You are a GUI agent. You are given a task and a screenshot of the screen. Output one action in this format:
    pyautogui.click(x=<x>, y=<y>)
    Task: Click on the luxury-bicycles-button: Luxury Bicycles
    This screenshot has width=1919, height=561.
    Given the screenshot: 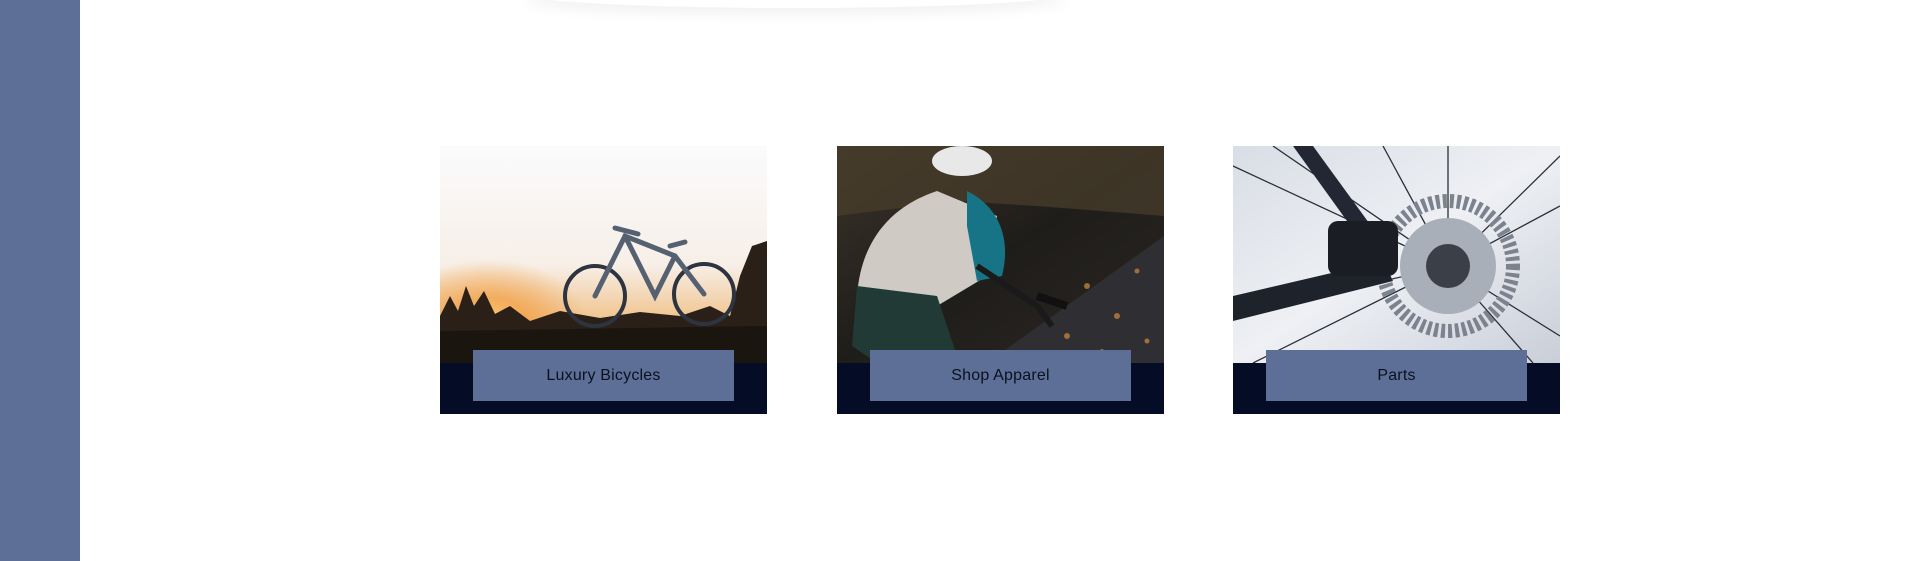 What is the action you would take?
    pyautogui.click(x=603, y=375)
    